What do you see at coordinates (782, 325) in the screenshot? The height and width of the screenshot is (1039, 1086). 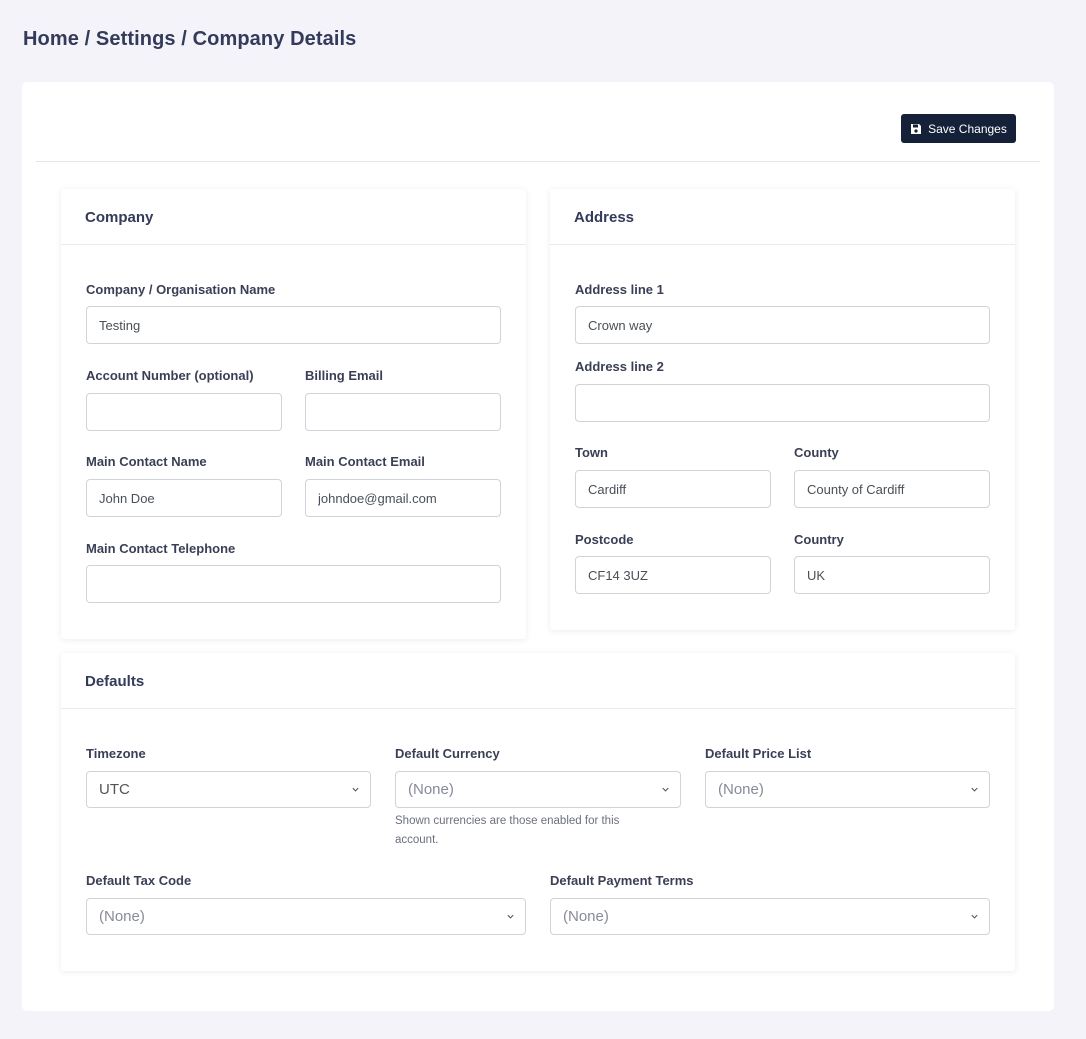 I see `address-line1-input` at bounding box center [782, 325].